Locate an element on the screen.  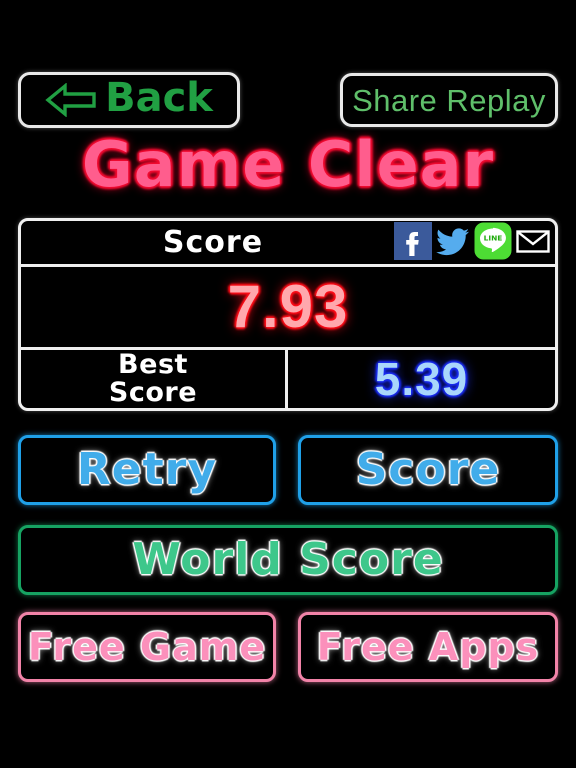
best-score-value: 5.39 is located at coordinates (421, 379).